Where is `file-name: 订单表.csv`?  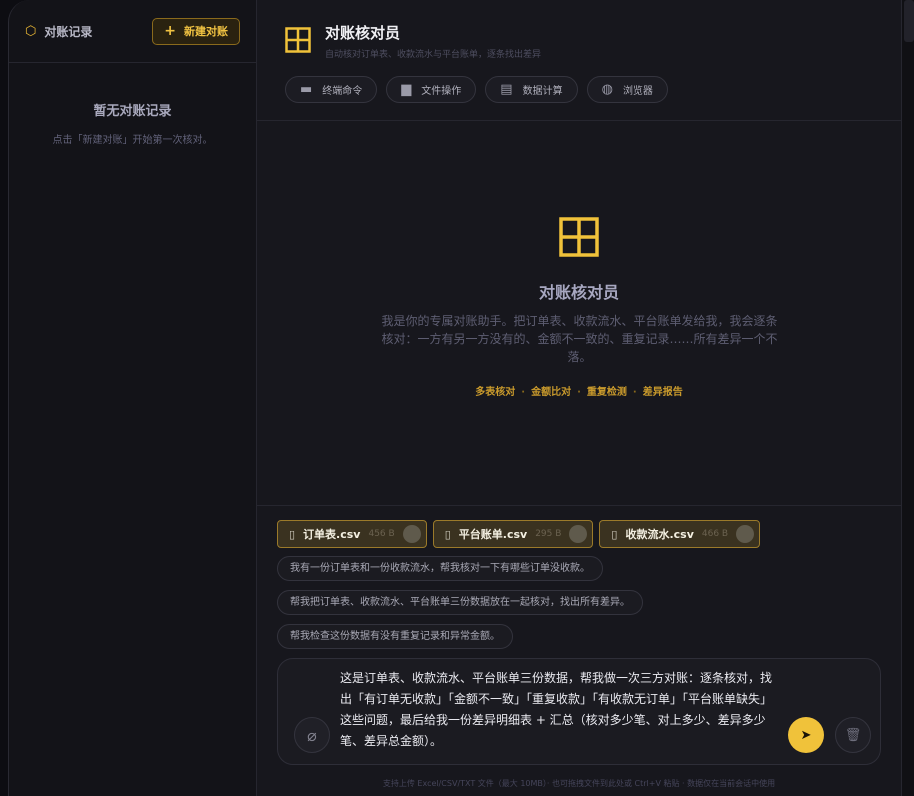
file-name: 订单表.csv is located at coordinates (332, 534).